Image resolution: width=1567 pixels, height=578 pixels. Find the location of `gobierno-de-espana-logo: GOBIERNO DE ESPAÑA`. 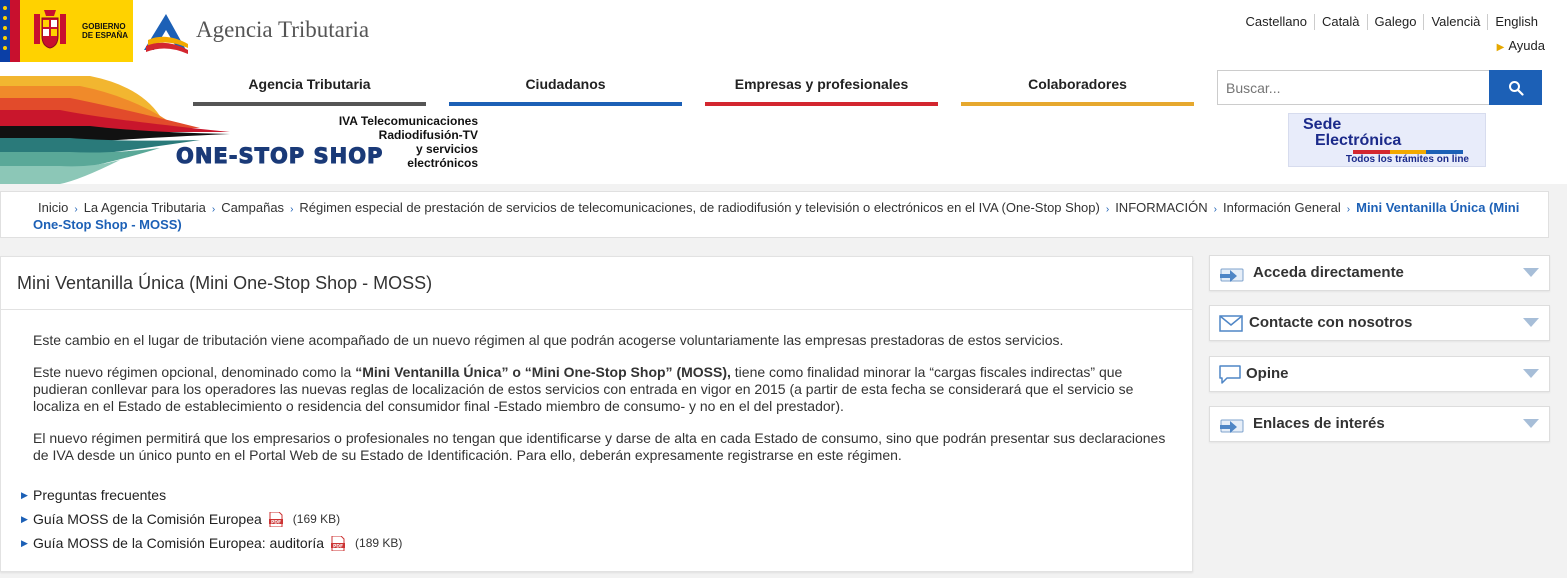

gobierno-de-espana-logo: GOBIERNO DE ESPAÑA is located at coordinates (66, 31).